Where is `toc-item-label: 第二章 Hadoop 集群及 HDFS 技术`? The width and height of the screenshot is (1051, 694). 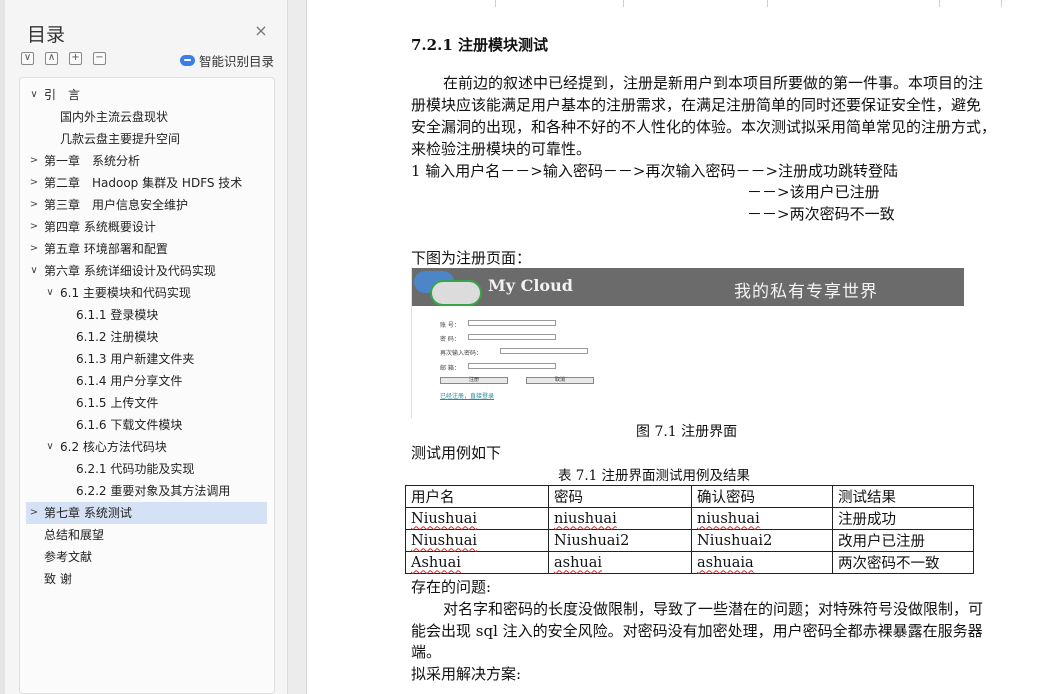 toc-item-label: 第二章 Hadoop 集群及 HDFS 技术 is located at coordinates (143, 183).